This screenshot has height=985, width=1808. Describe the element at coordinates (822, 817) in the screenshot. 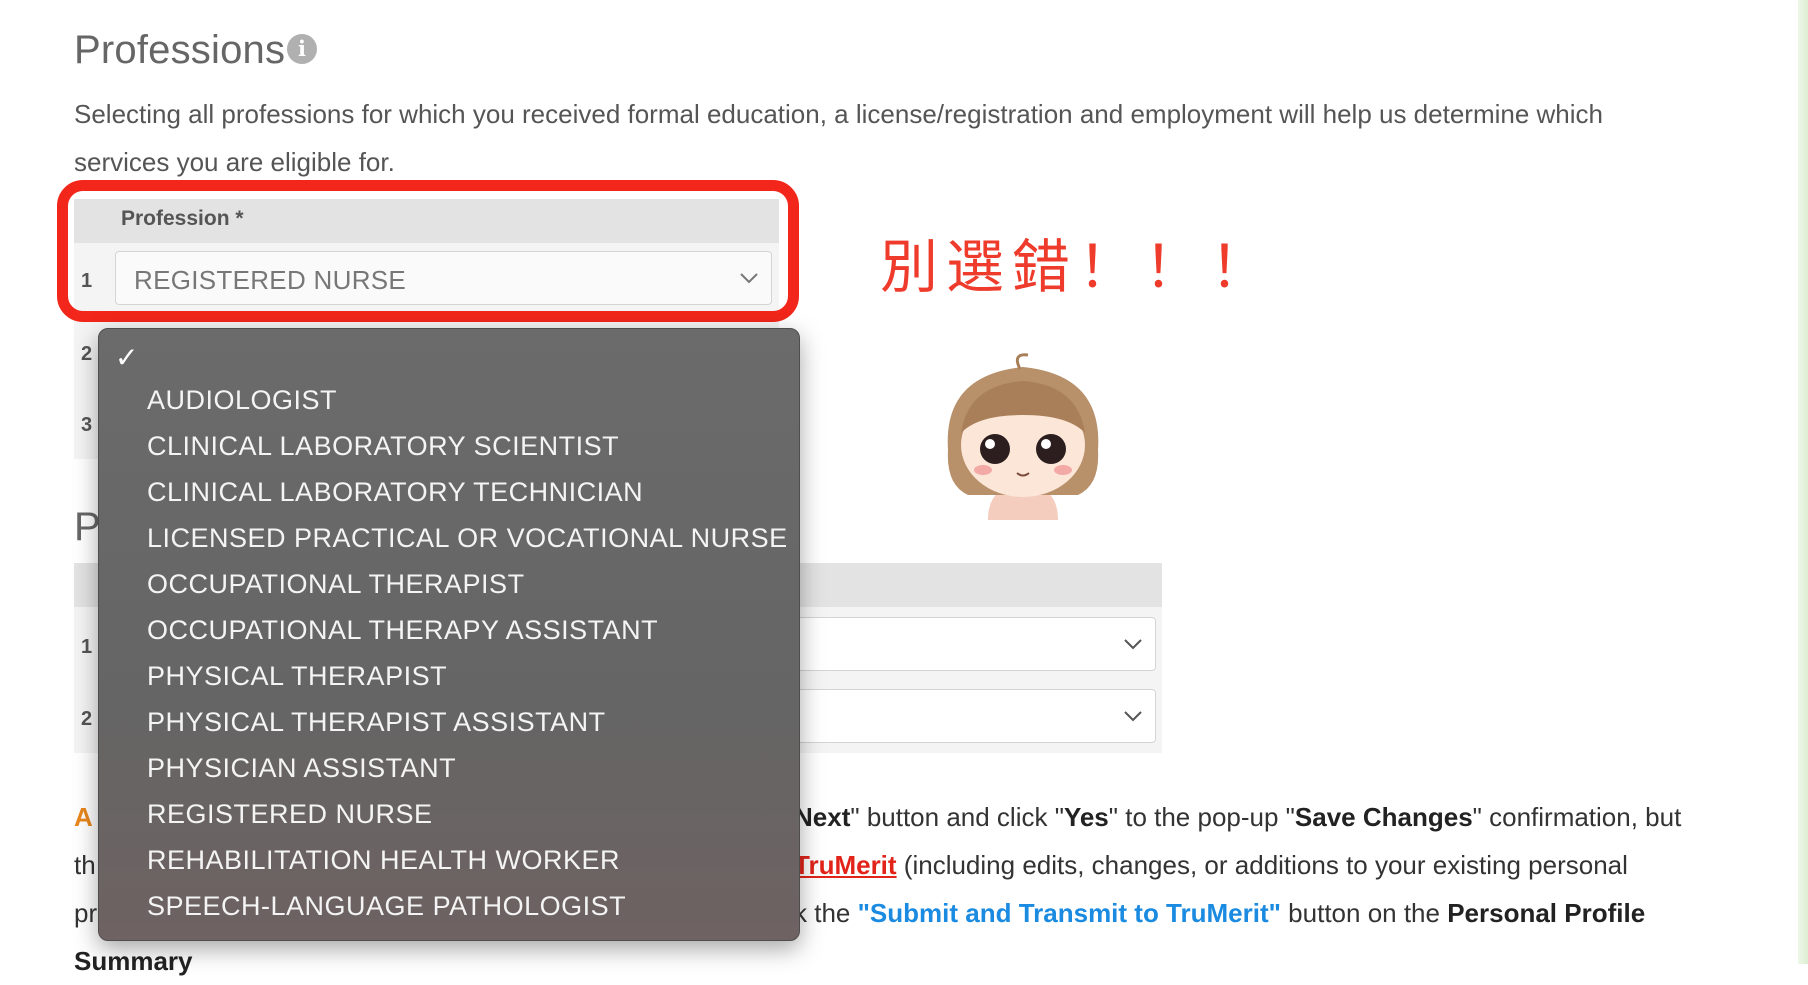

I see `next-text: Next` at that location.